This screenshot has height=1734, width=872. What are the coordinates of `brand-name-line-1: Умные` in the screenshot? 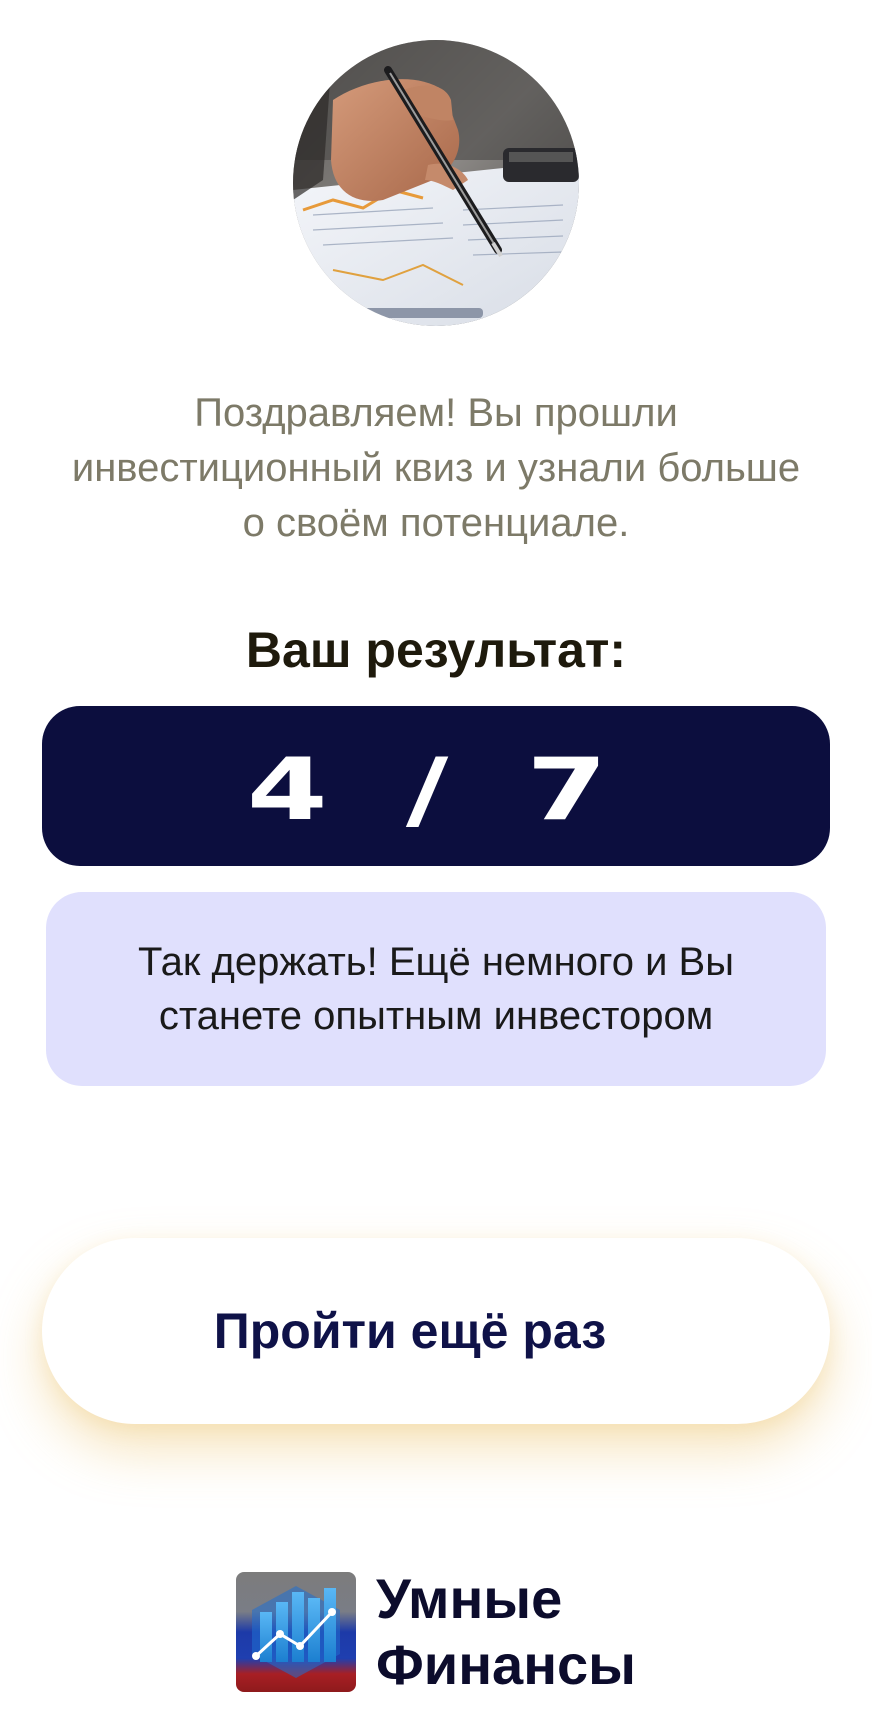 It's located at (469, 1598).